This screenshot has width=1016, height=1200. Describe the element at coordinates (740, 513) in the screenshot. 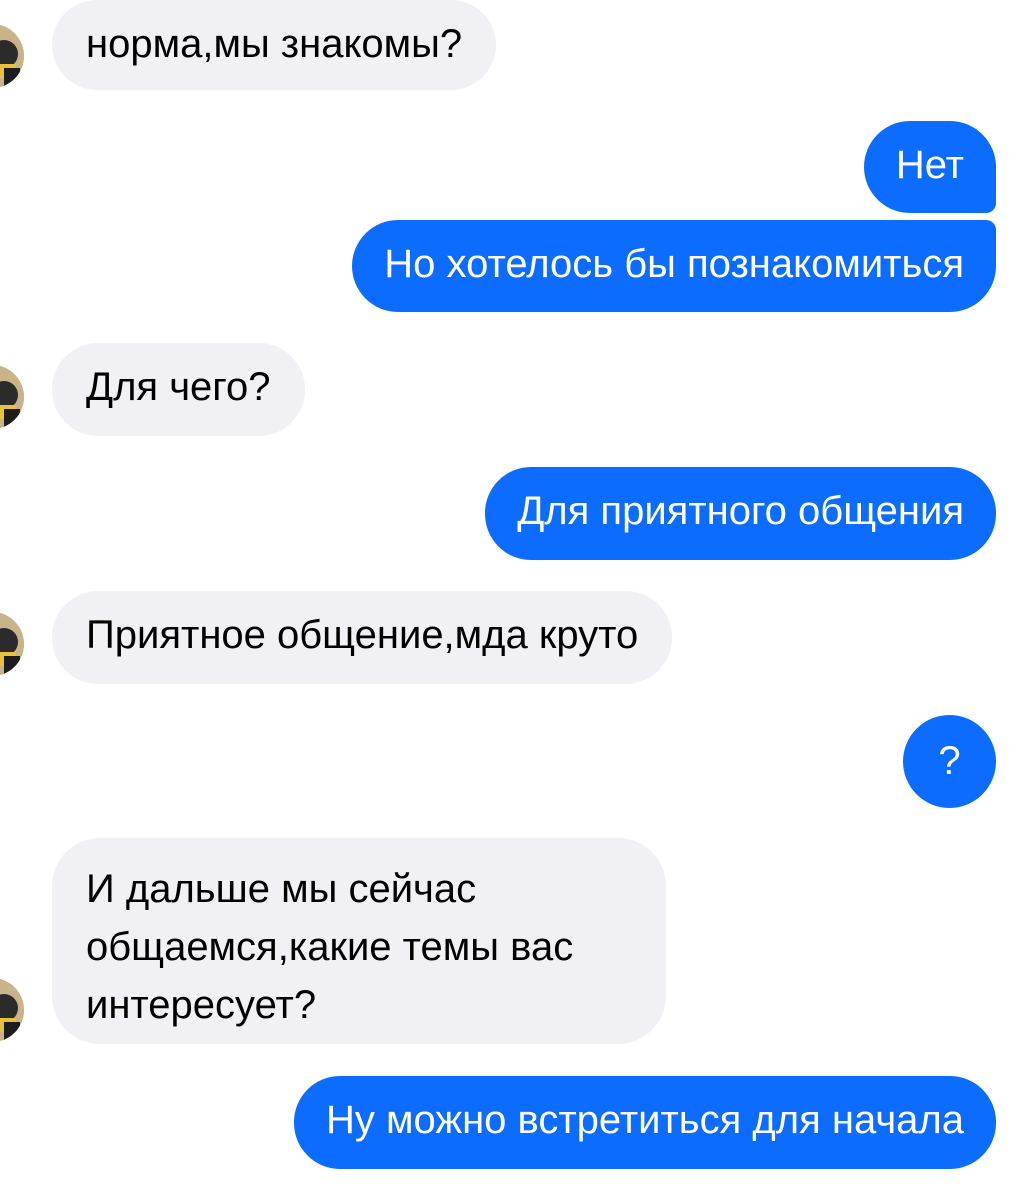

I see `outgoing-message-bubble: Для приятного общения` at that location.